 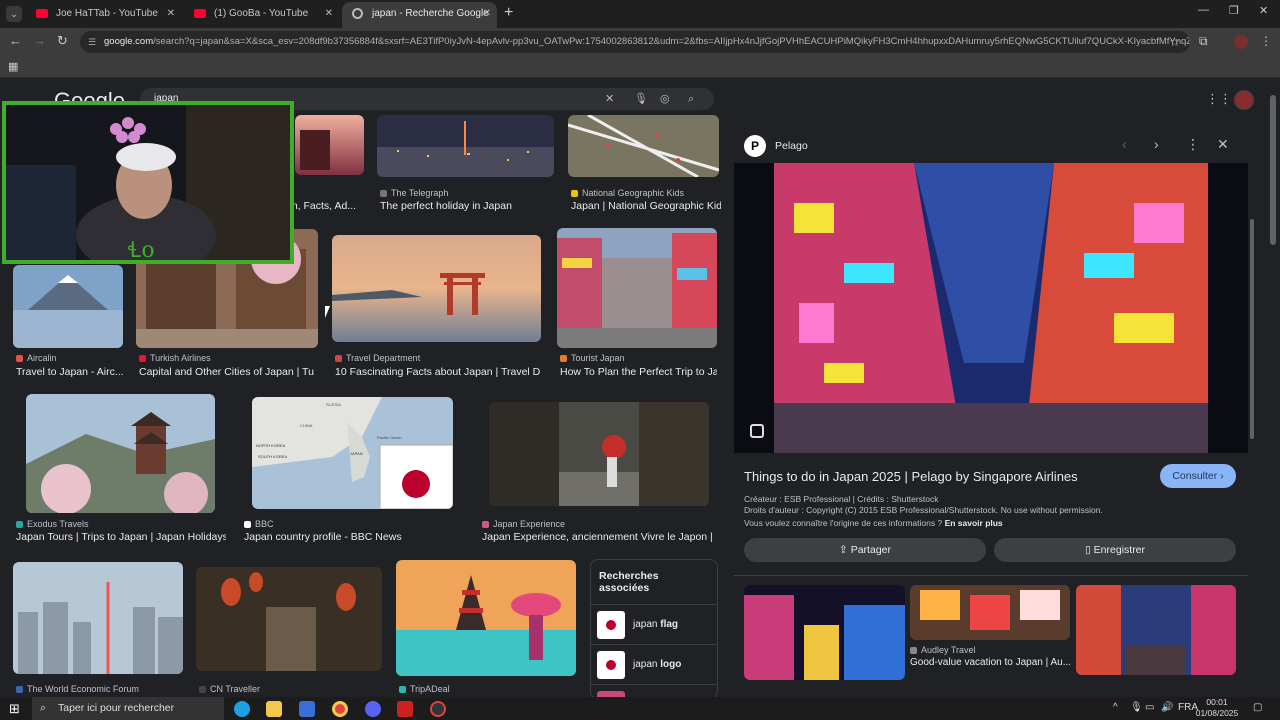 I want to click on tab-title: Joe HaTTab - YouTube, so click(x=107, y=13).